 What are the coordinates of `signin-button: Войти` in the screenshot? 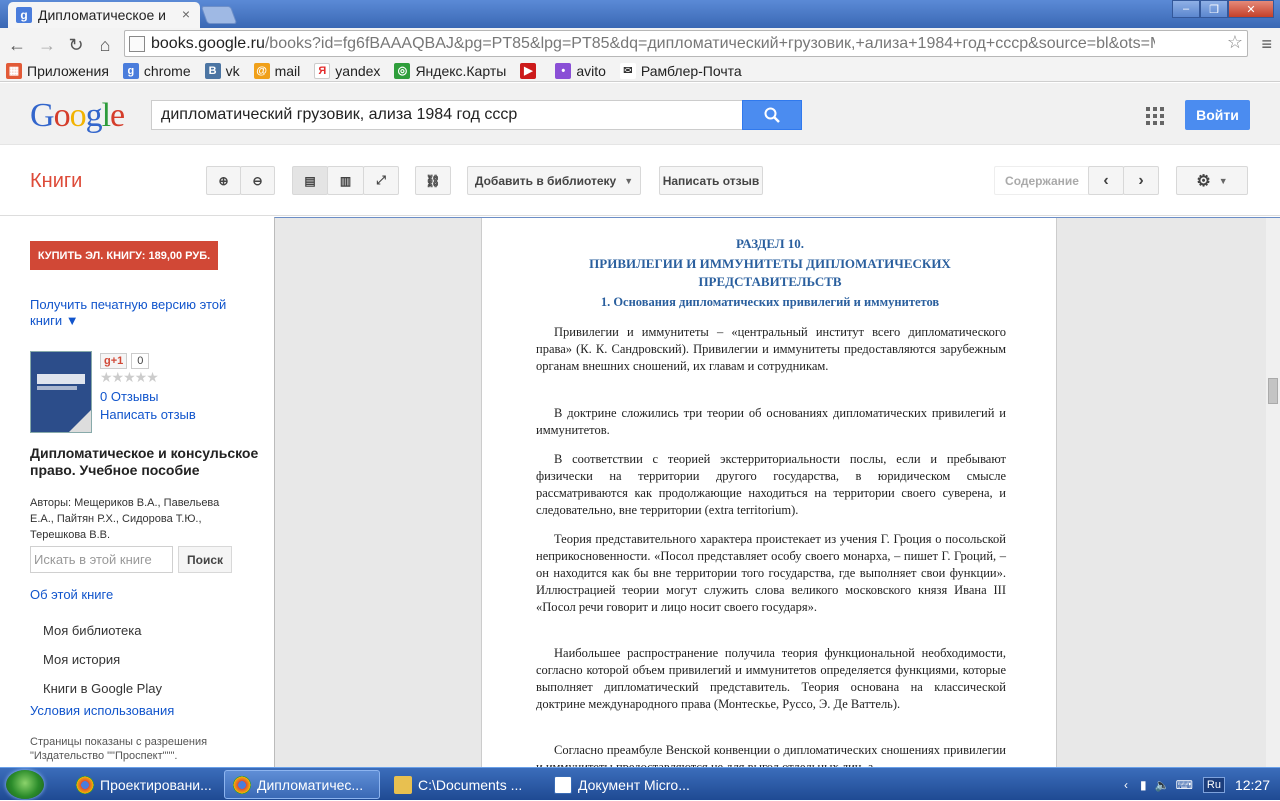 It's located at (1217, 115).